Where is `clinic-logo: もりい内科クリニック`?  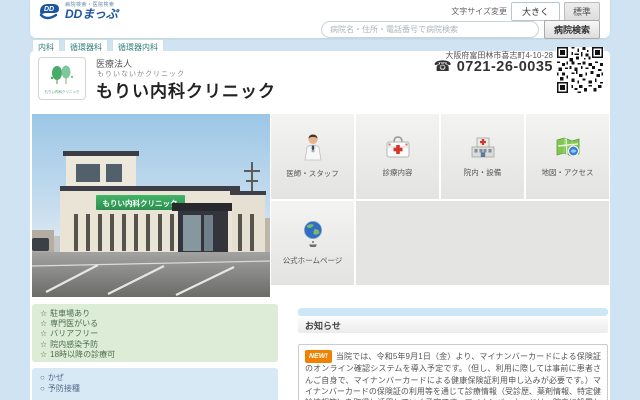
clinic-logo: もりい内科クリニック is located at coordinates (62, 78).